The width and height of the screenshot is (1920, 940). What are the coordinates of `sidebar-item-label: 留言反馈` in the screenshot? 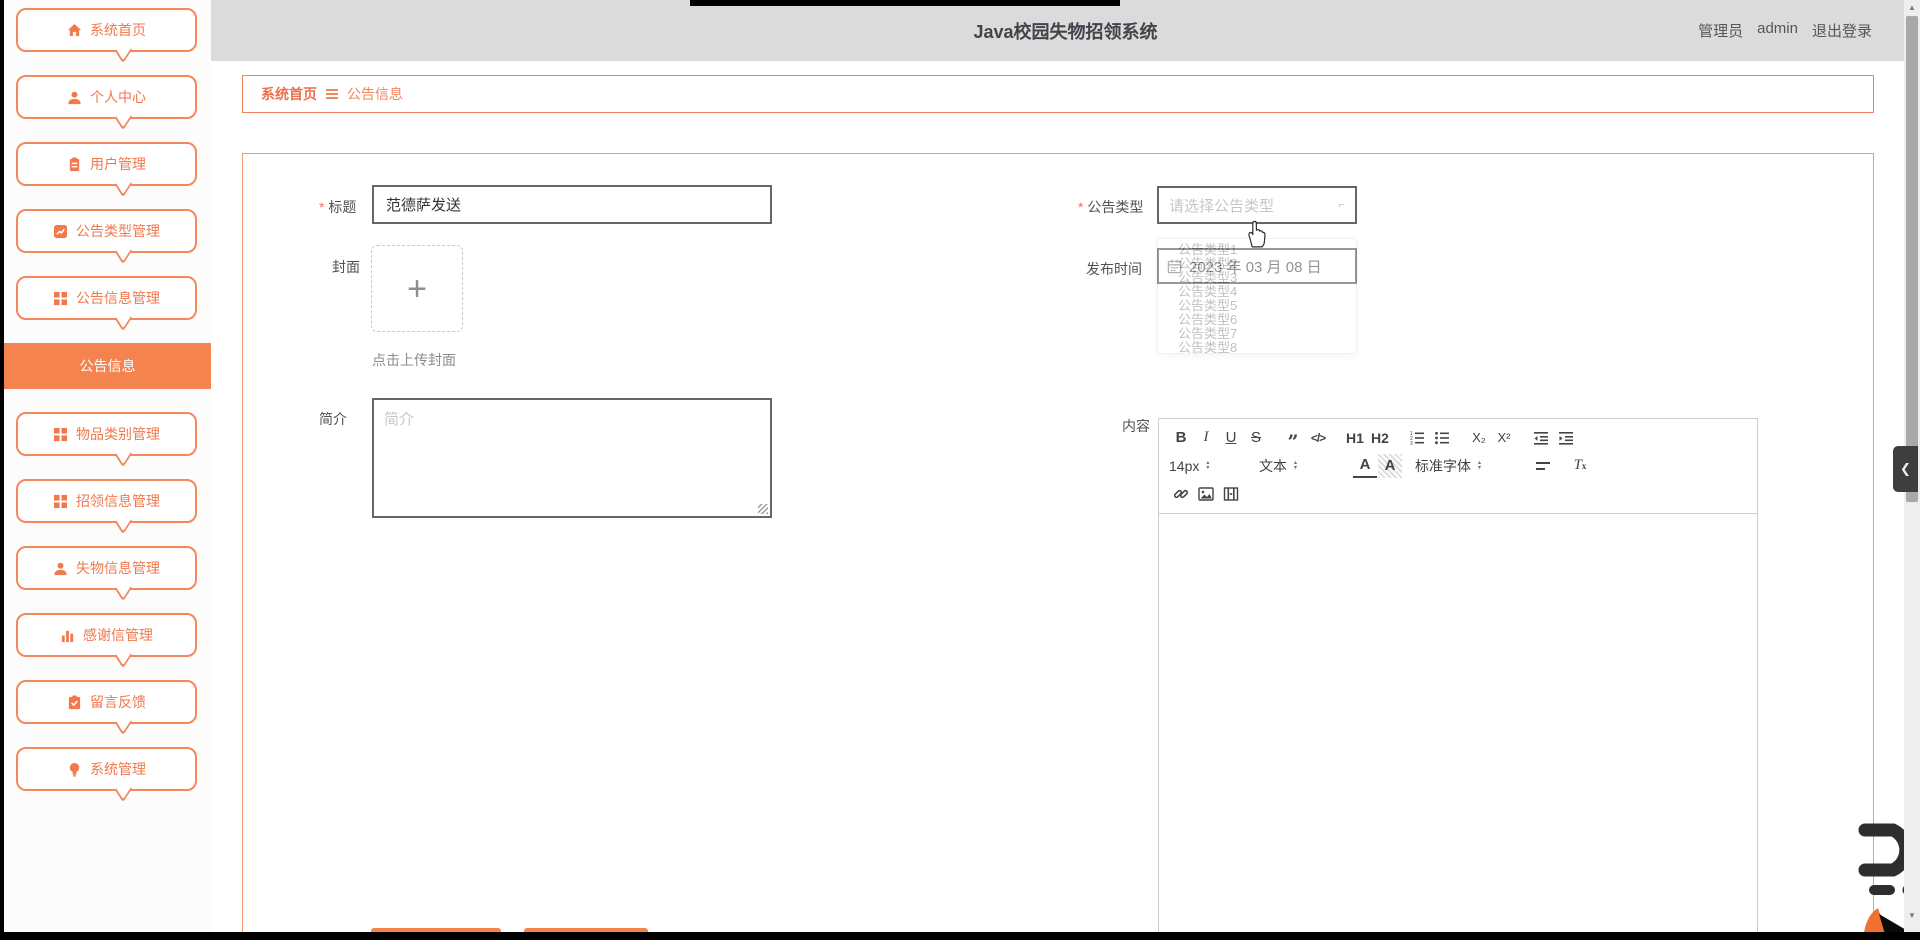 It's located at (118, 702).